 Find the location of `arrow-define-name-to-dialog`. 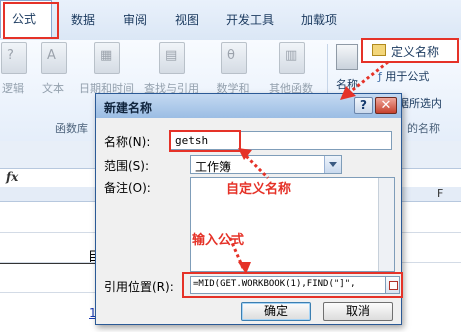

arrow-define-name-to-dialog is located at coordinates (369, 77).